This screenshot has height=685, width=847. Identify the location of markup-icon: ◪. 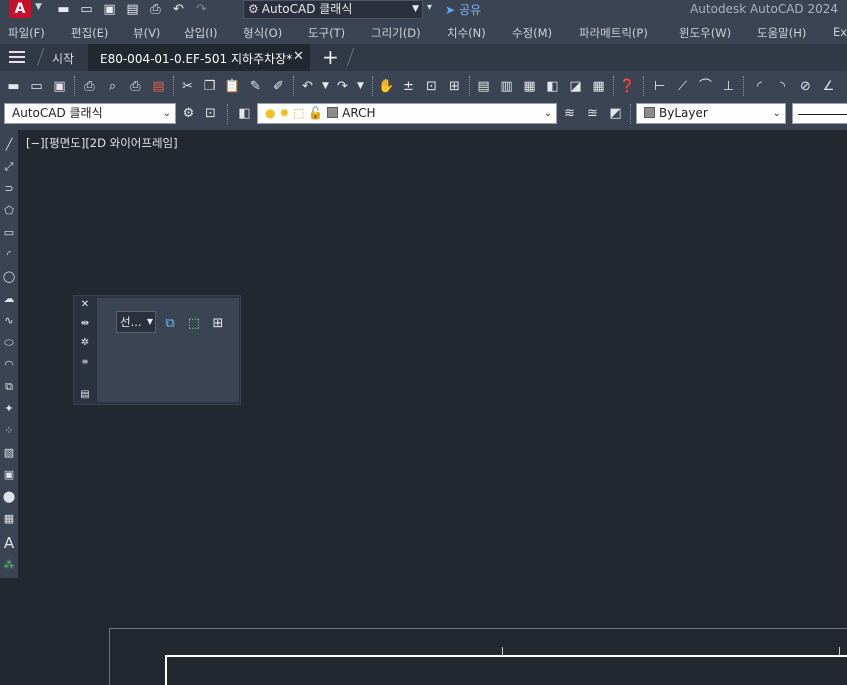
(575, 86).